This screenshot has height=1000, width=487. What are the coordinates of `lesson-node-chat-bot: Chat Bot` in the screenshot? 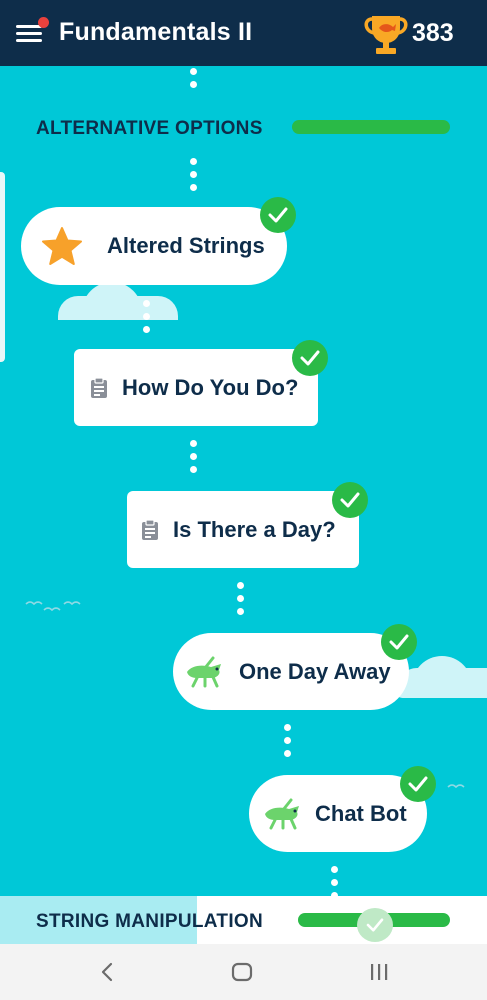 It's located at (342, 809).